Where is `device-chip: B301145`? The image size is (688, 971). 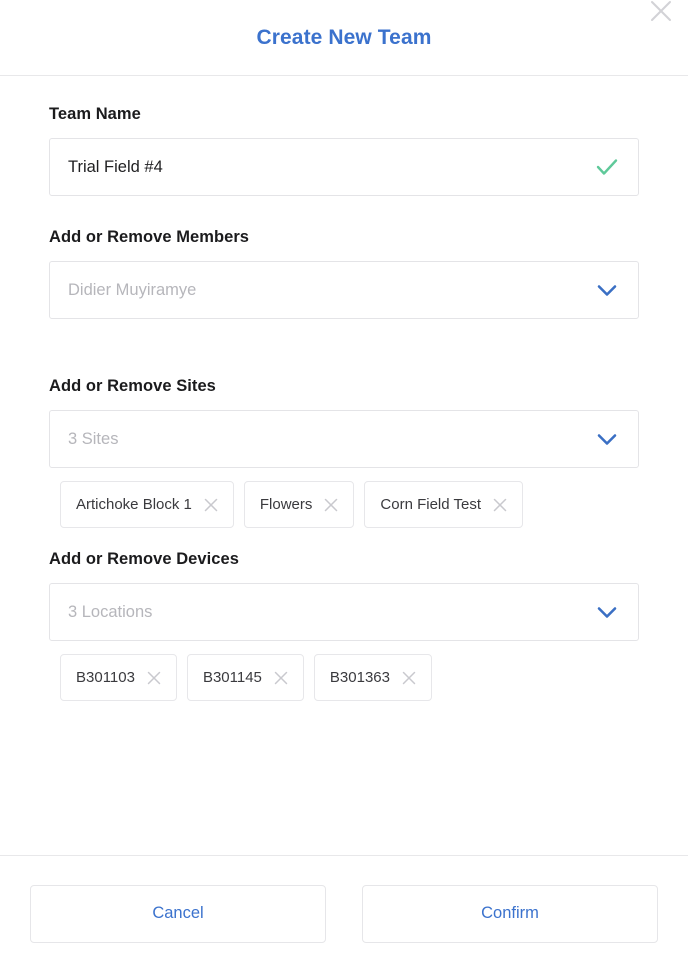 device-chip: B301145 is located at coordinates (245, 677).